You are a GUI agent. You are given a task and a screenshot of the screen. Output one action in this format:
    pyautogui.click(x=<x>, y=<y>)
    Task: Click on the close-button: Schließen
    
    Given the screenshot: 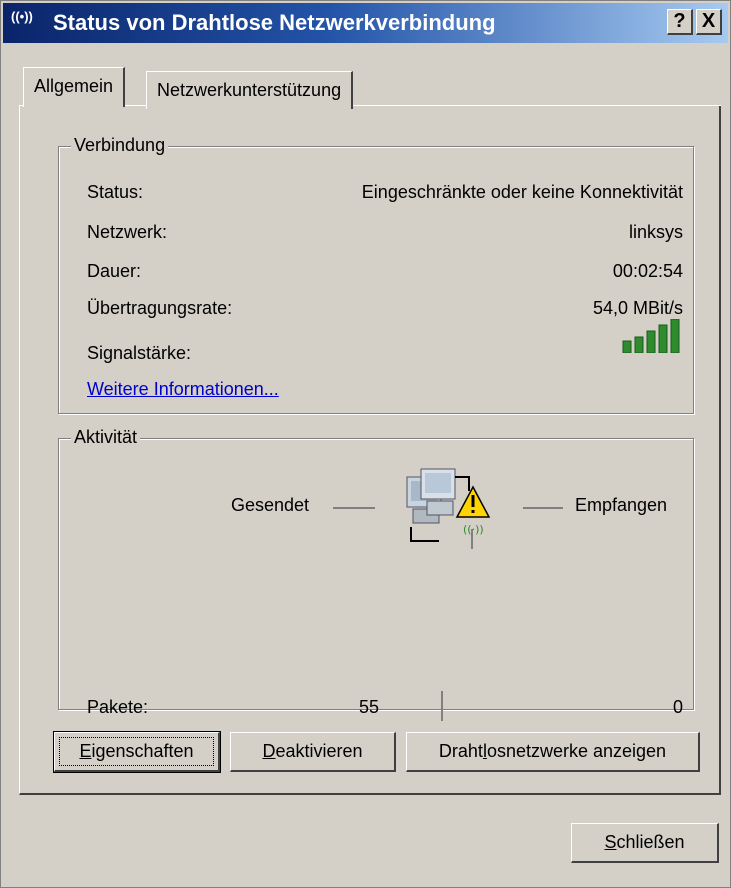 What is the action you would take?
    pyautogui.click(x=645, y=843)
    